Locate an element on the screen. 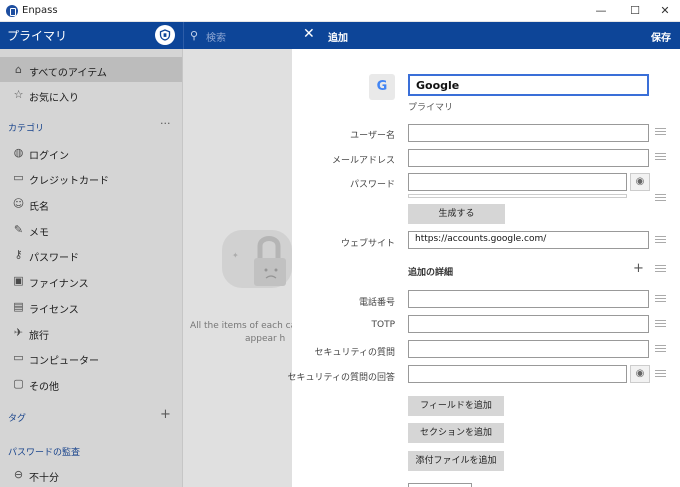  username-field is located at coordinates (528, 133).